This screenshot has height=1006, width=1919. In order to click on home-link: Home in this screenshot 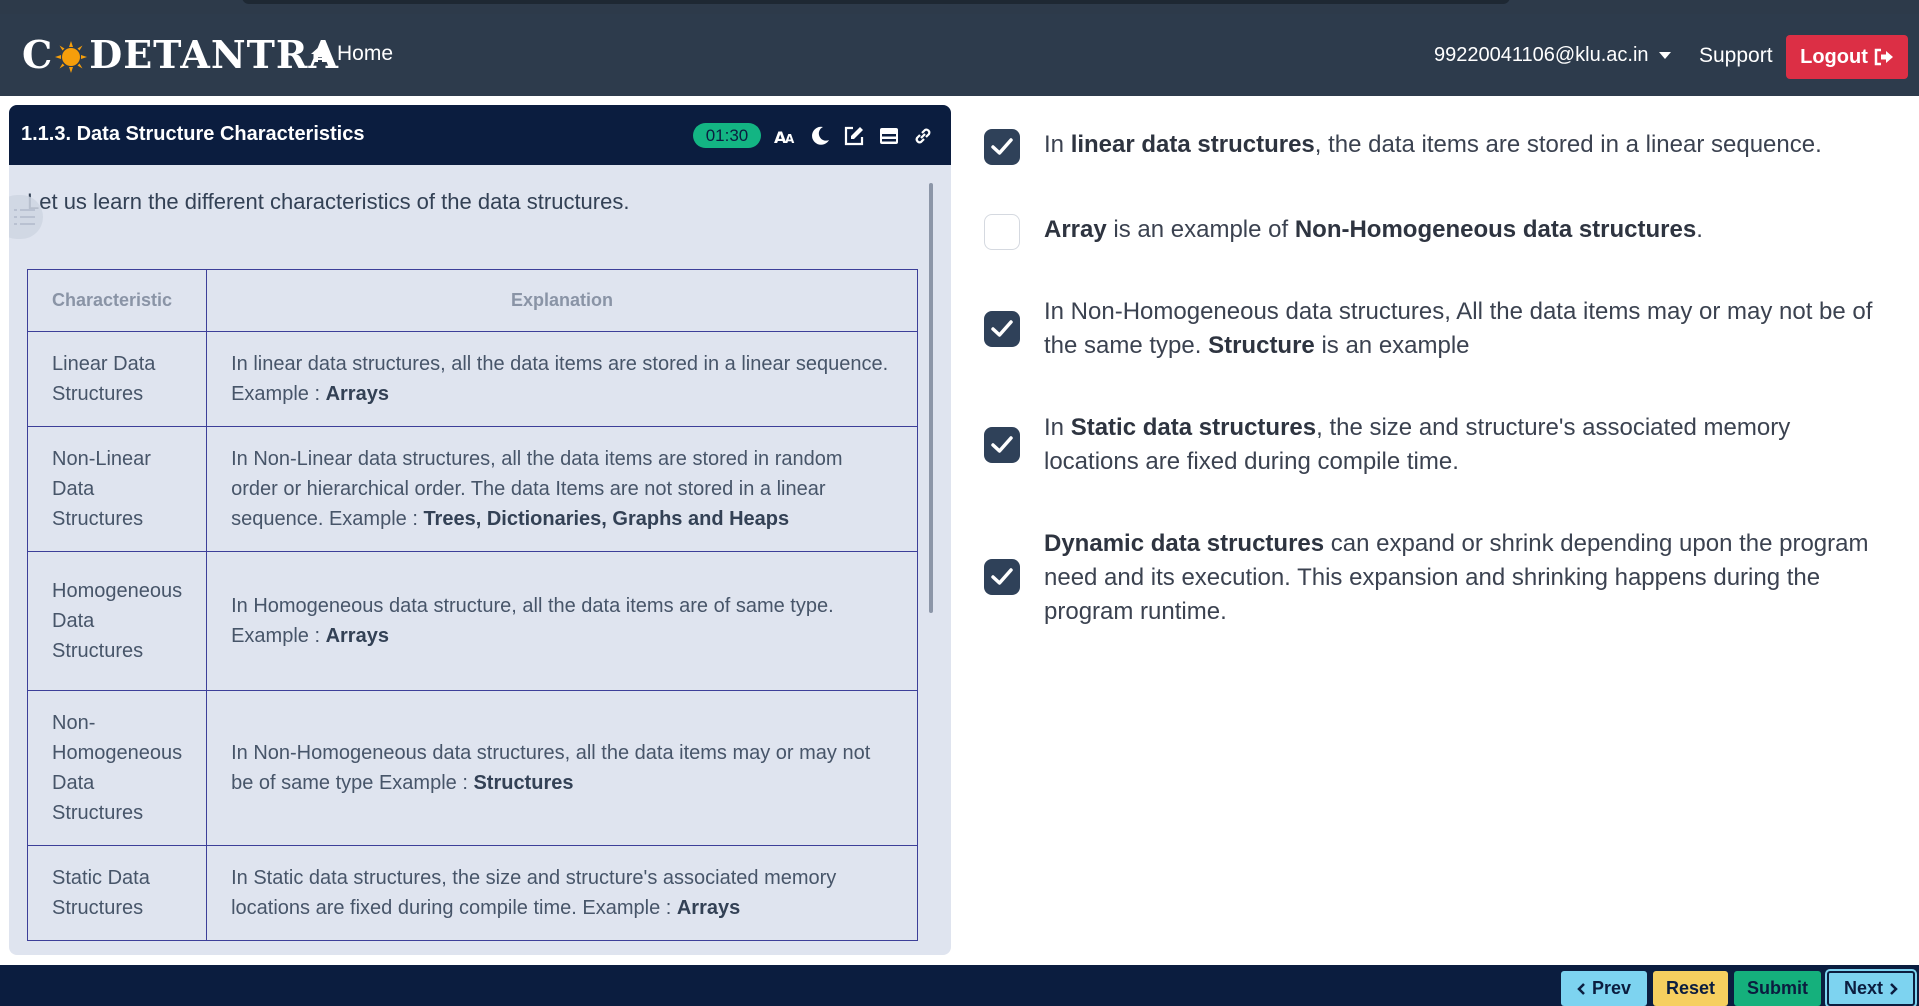, I will do `click(351, 54)`.